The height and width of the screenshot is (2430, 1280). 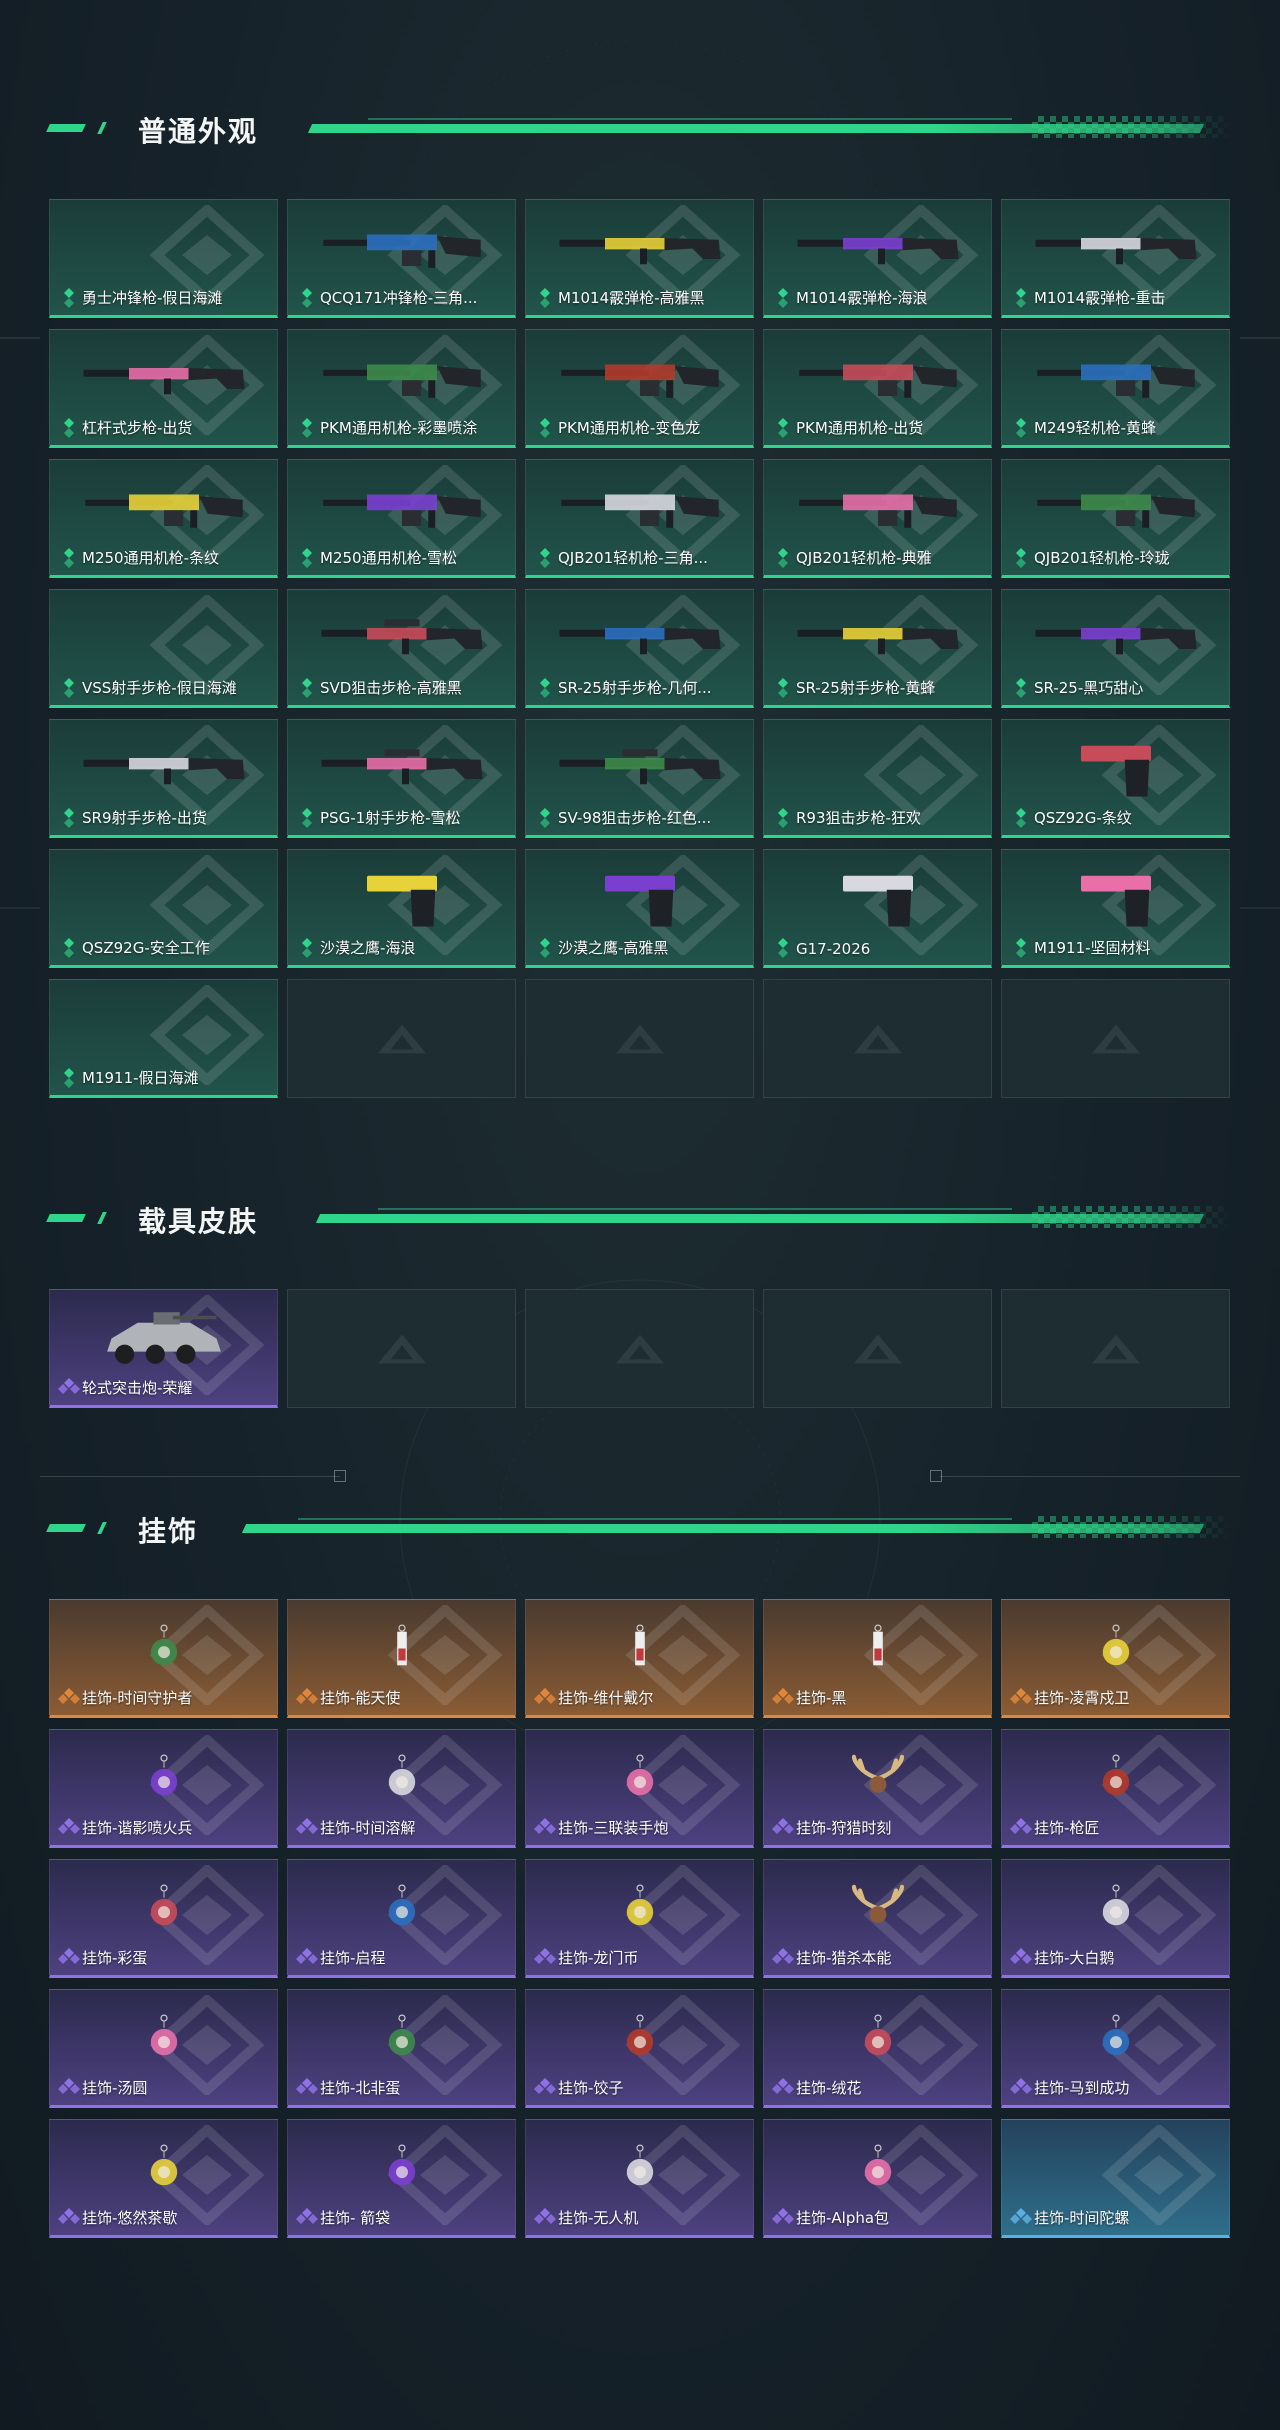 What do you see at coordinates (1115, 258) in the screenshot?
I see `item-card: M1014霰弹枪-重击` at bounding box center [1115, 258].